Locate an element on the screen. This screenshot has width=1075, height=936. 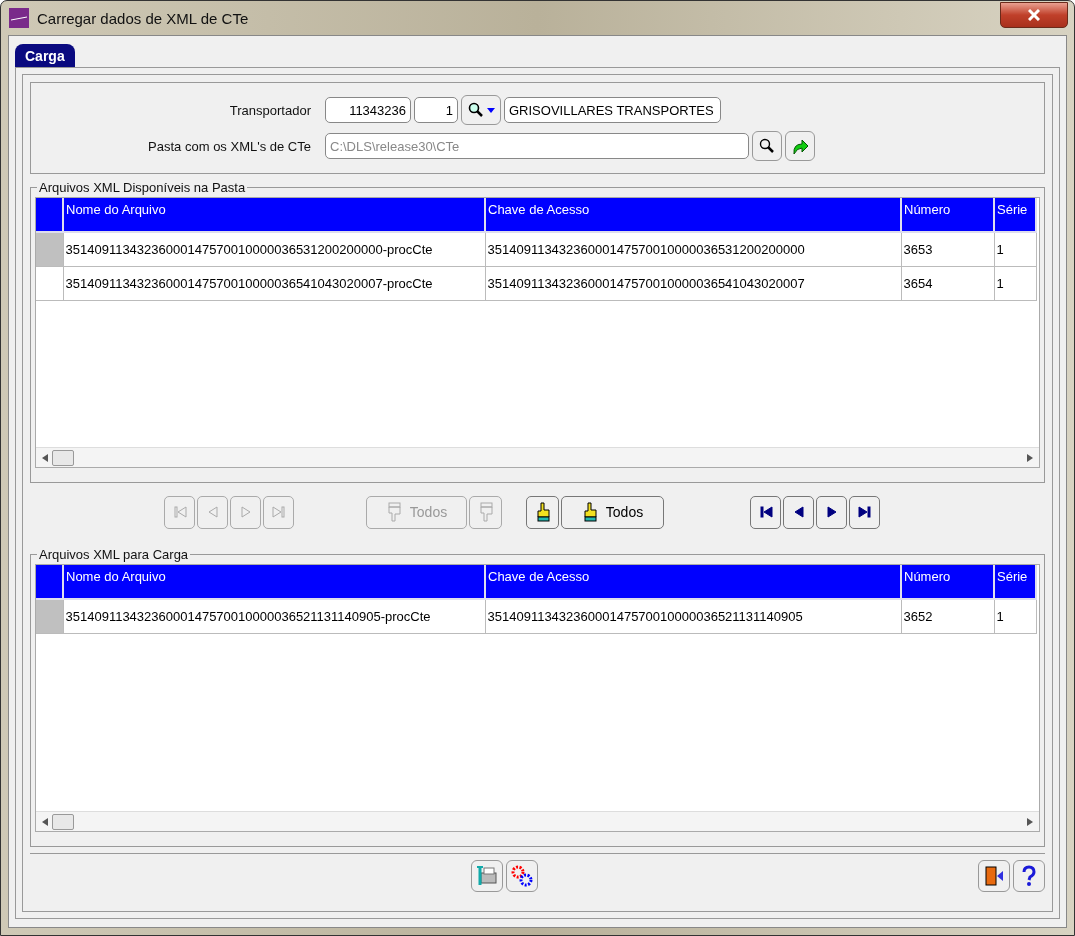
table-cell: 35140911343236000147570010000036541043020007-procCte is located at coordinates (274, 283).